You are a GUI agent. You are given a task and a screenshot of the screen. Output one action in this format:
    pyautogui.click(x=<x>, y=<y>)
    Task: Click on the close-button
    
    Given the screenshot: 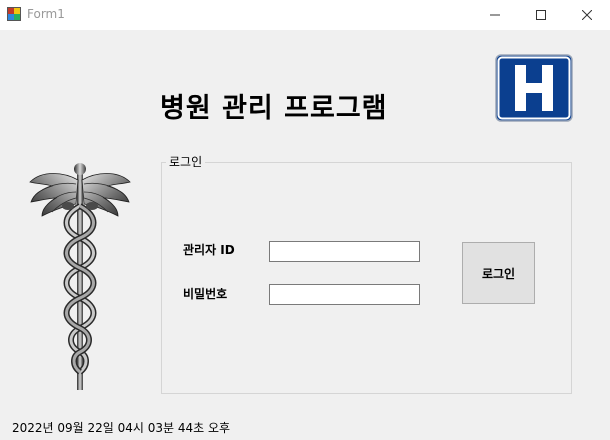 What is the action you would take?
    pyautogui.click(x=587, y=15)
    